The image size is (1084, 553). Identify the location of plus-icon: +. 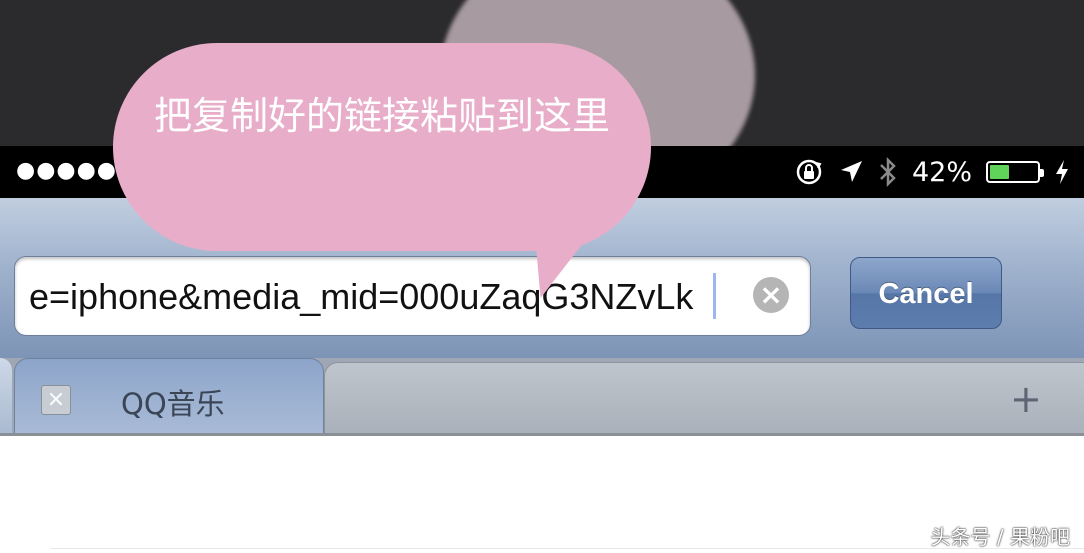
(1026, 399).